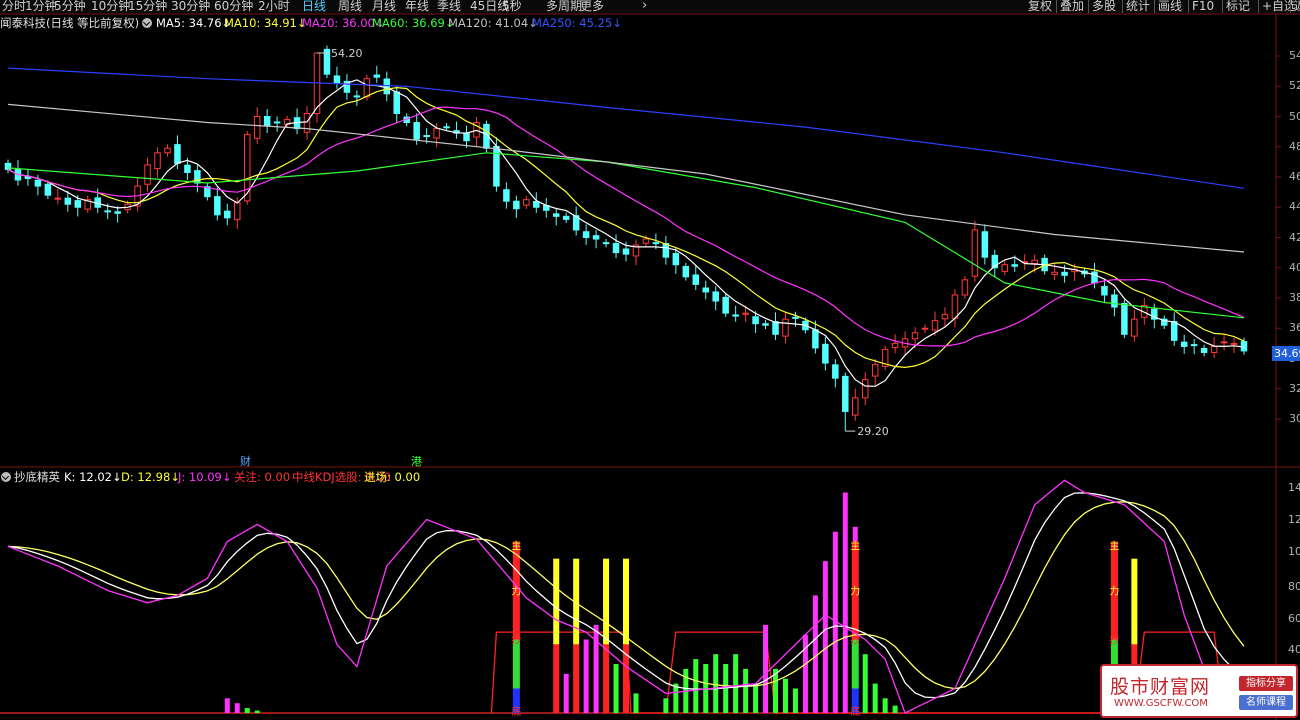  Describe the element at coordinates (417, 6) in the screenshot. I see `period-11: 年线` at that location.